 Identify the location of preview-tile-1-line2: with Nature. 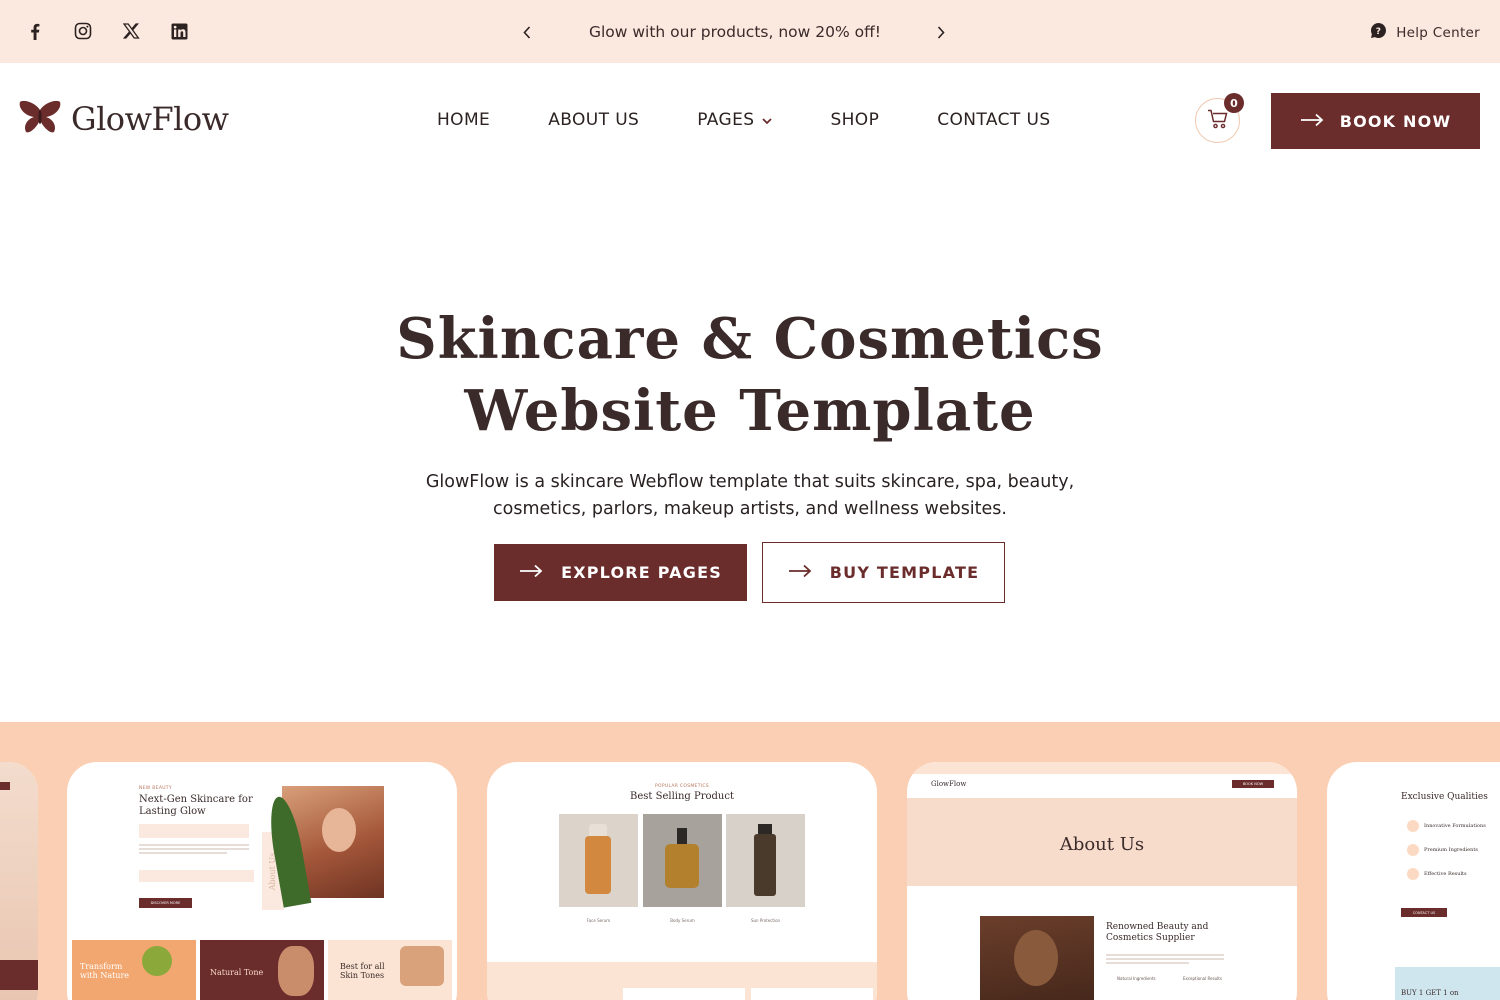
(105, 975).